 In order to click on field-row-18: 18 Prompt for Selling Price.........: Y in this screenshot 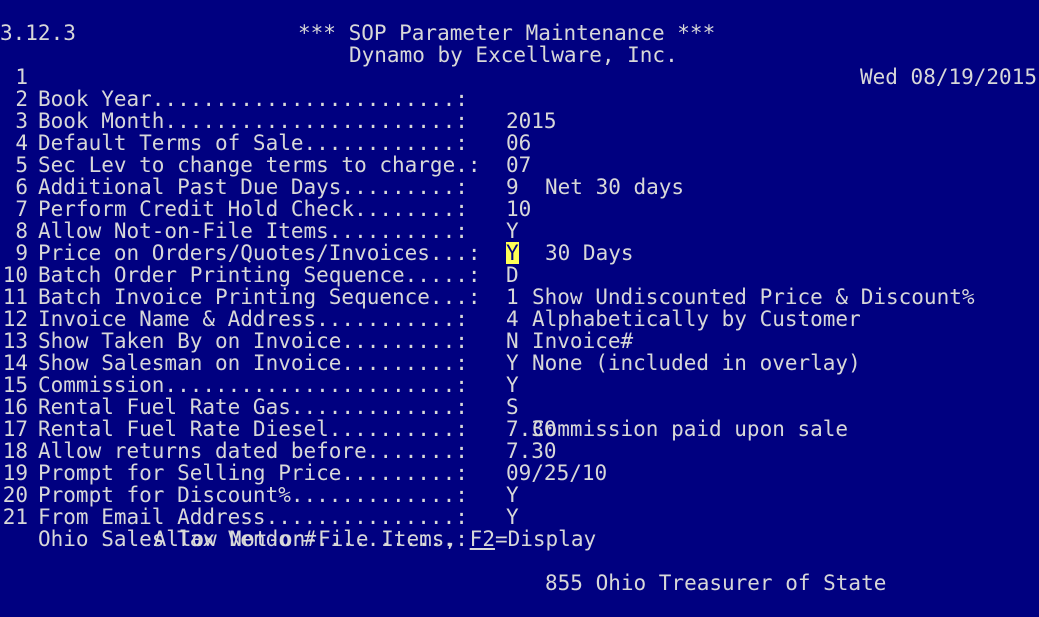, I will do `click(519, 462)`.